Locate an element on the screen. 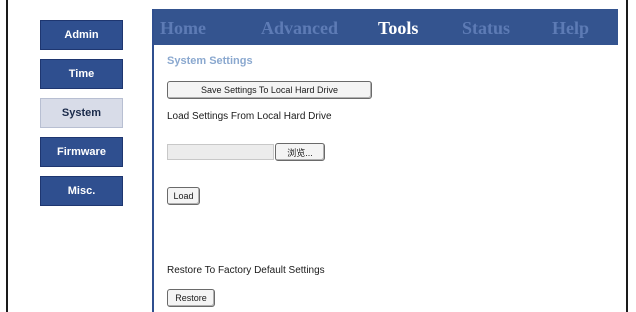 The image size is (636, 312). sidebar-item-misc: Misc. is located at coordinates (81, 191).